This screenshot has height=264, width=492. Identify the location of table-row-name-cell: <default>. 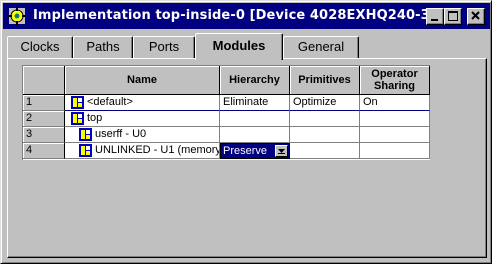
(142, 103).